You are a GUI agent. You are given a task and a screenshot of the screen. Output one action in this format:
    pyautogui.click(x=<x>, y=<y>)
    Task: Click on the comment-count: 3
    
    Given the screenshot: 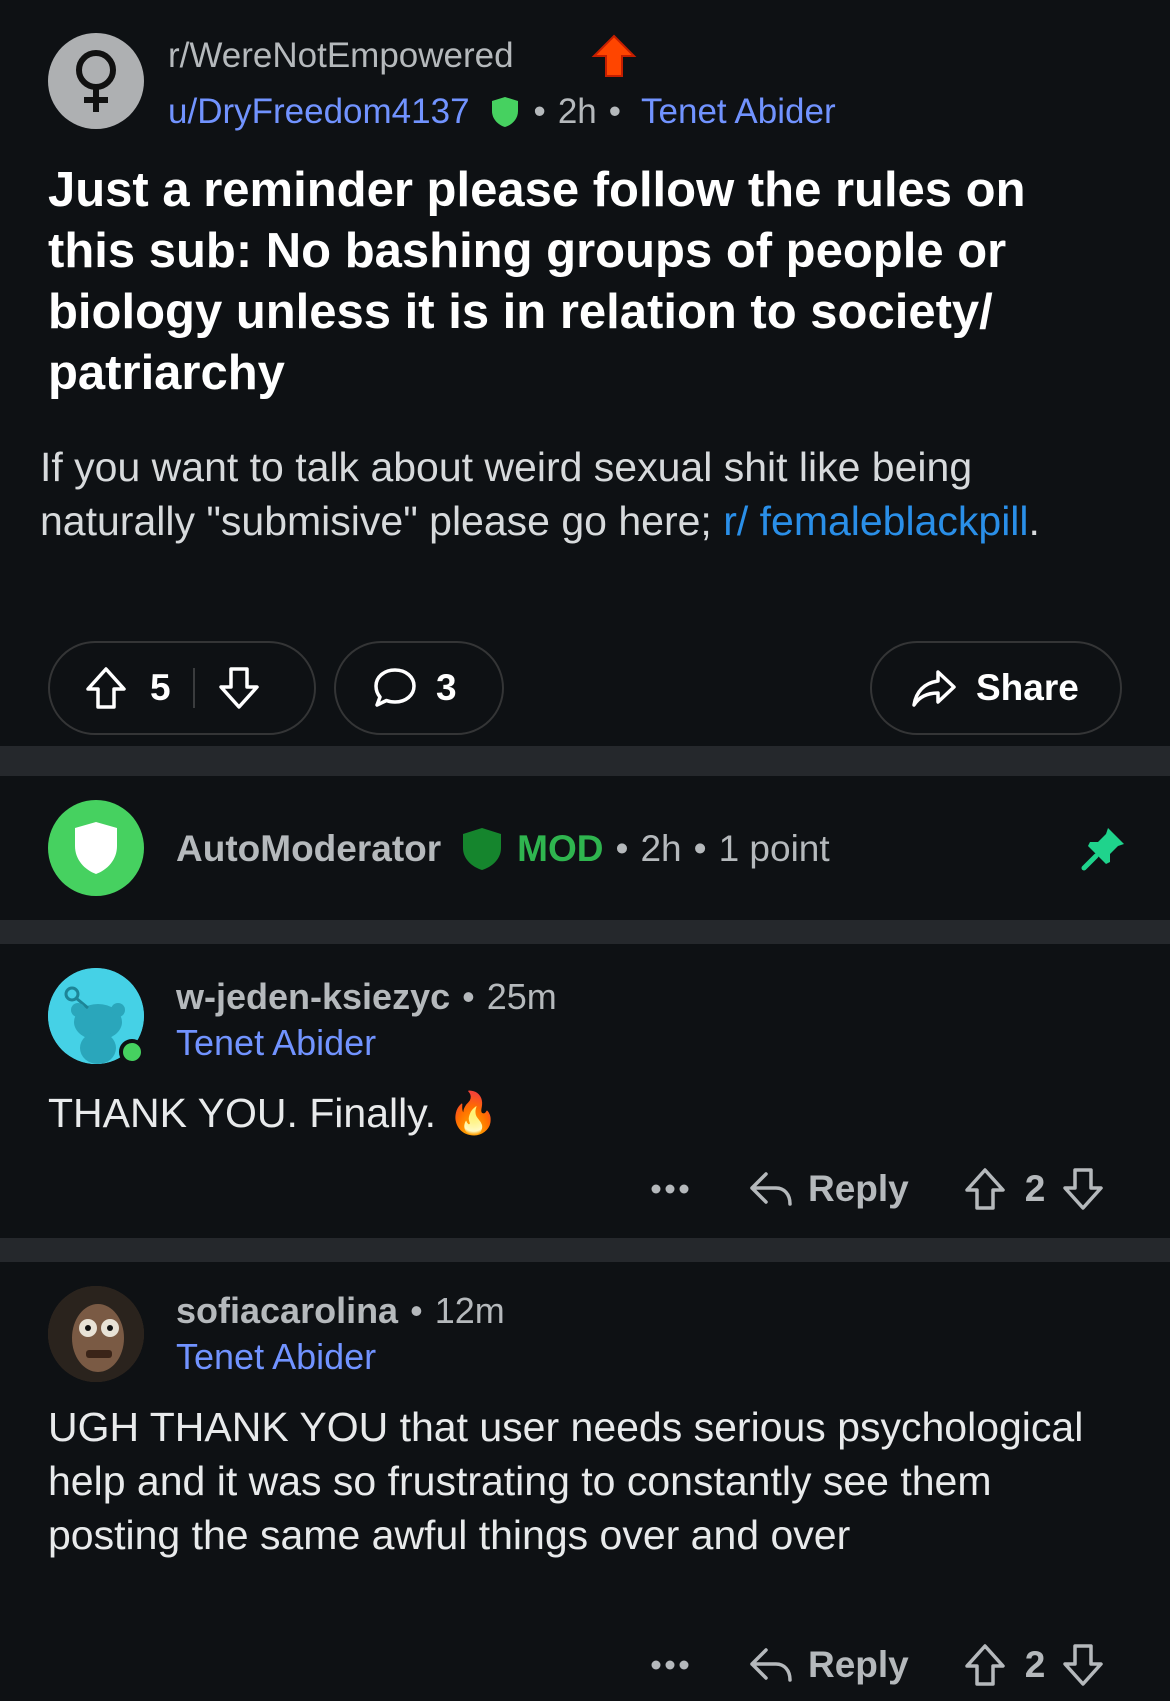 What is the action you would take?
    pyautogui.click(x=446, y=687)
    